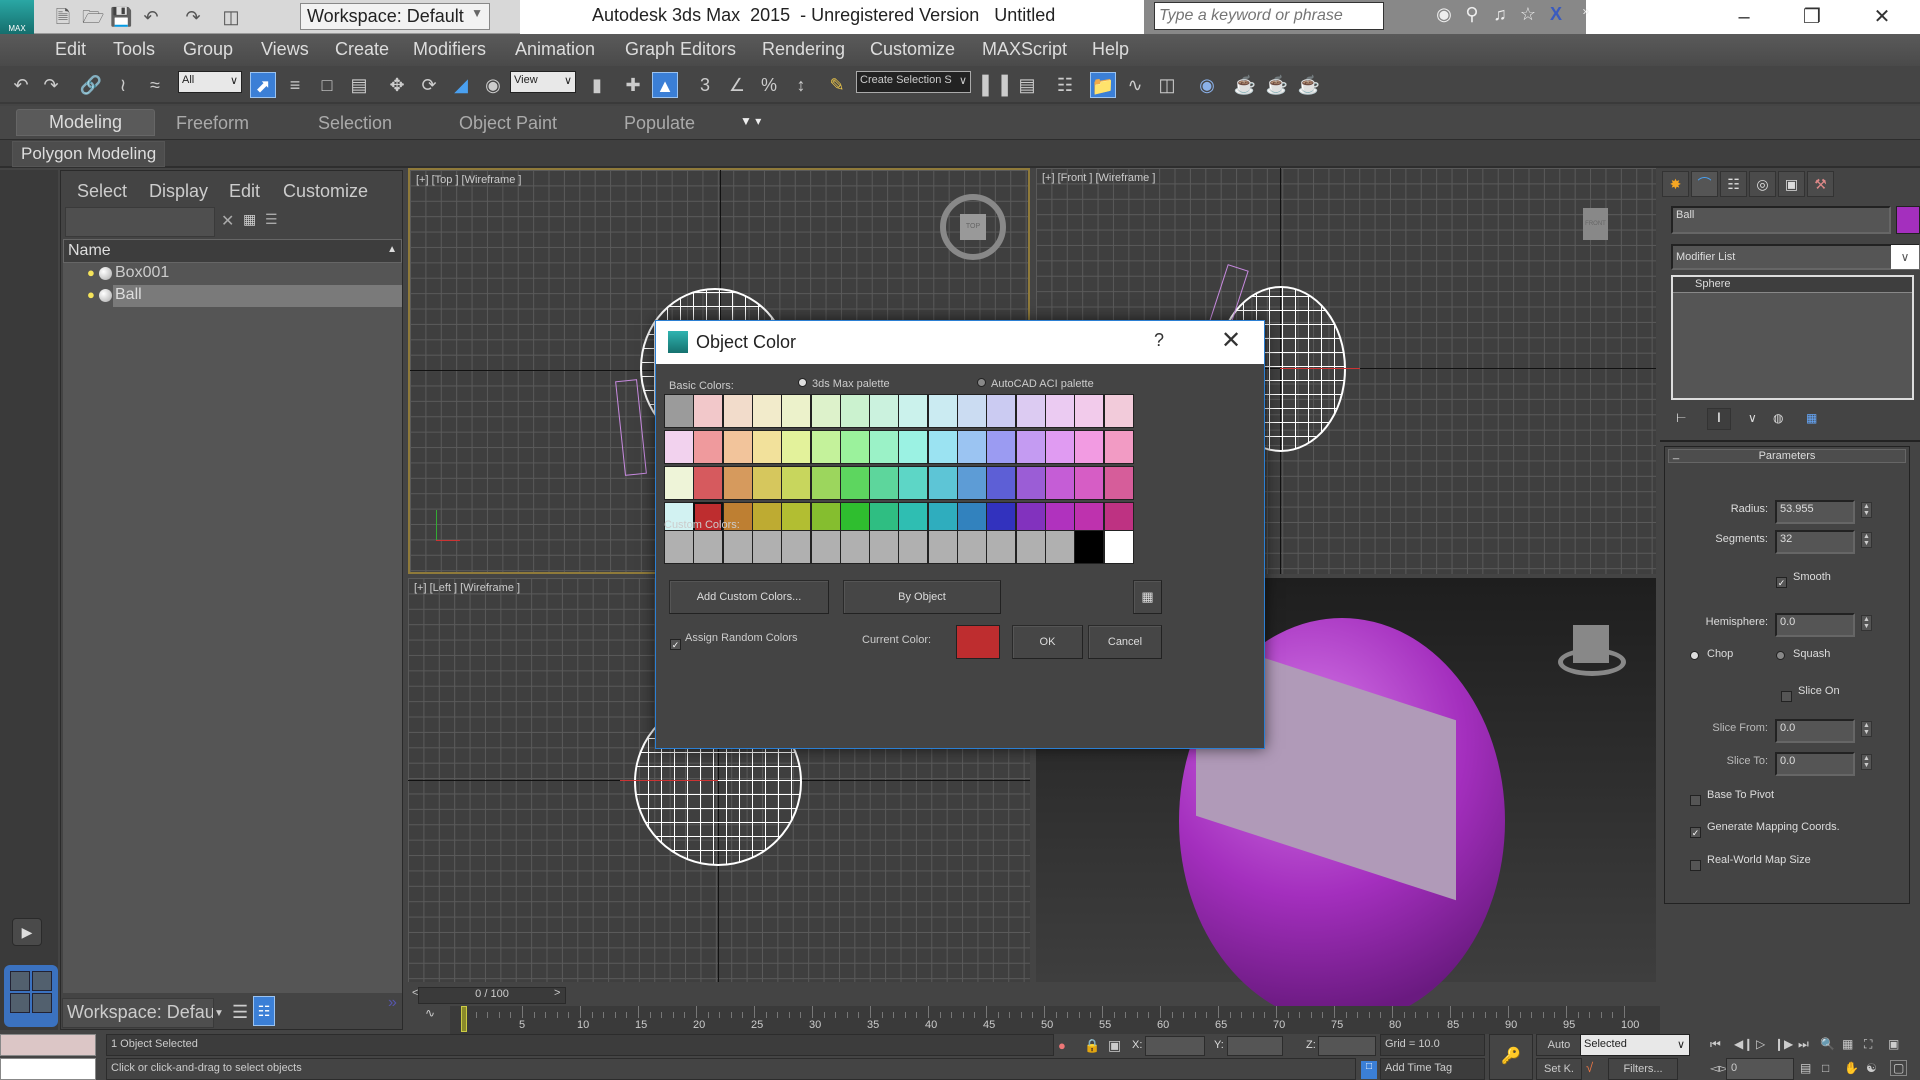 This screenshot has height=1080, width=1920. What do you see at coordinates (543, 82) in the screenshot?
I see `reference-coord-dropdown: View ∨` at bounding box center [543, 82].